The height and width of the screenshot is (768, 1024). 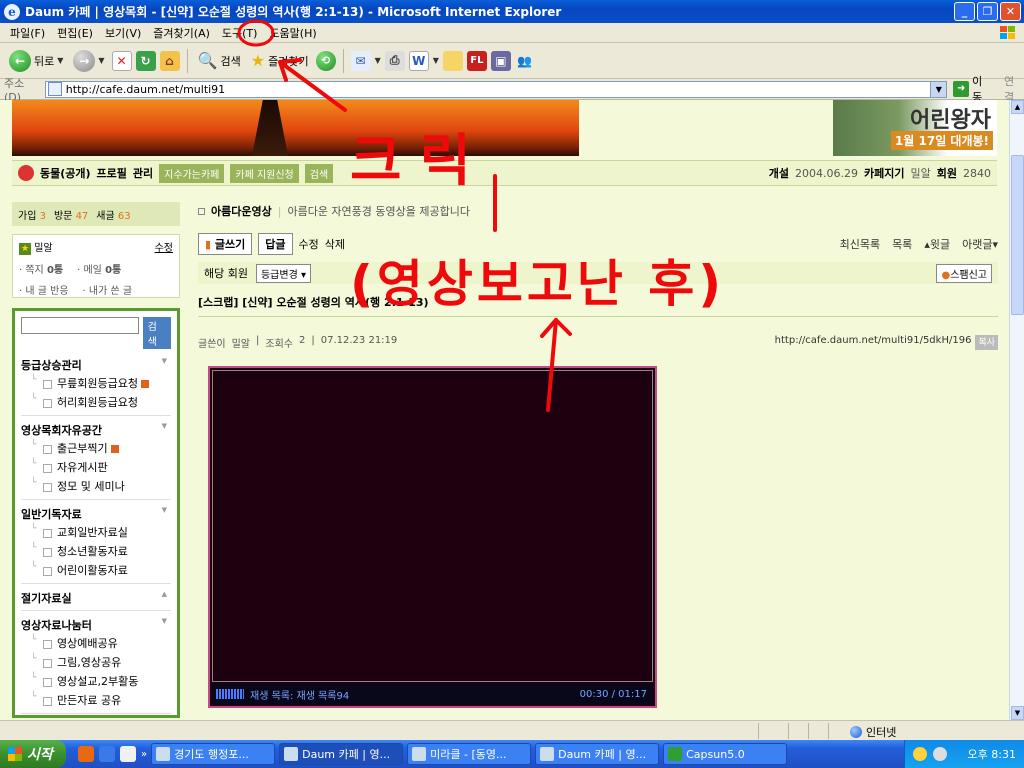 I want to click on board-category: 등급상승관리 ▼, so click(x=96, y=365).